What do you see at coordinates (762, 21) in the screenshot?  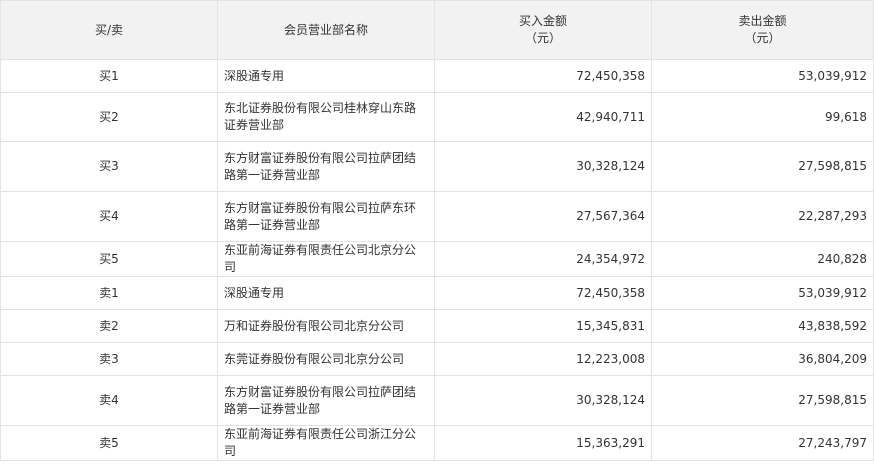 I see `header-sell-amount-label: 卖出金额` at bounding box center [762, 21].